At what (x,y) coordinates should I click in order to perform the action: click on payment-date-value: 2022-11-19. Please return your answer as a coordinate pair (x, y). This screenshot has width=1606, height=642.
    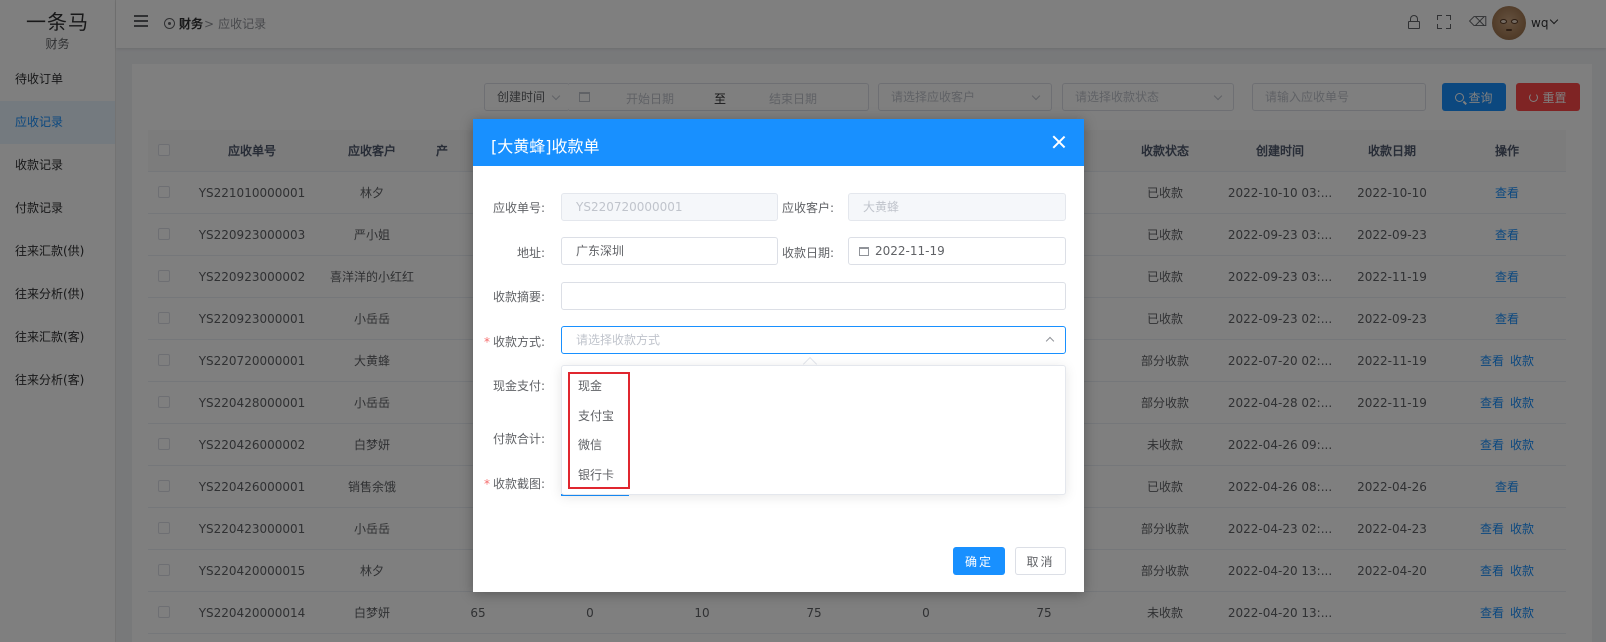
    Looking at the image, I should click on (910, 251).